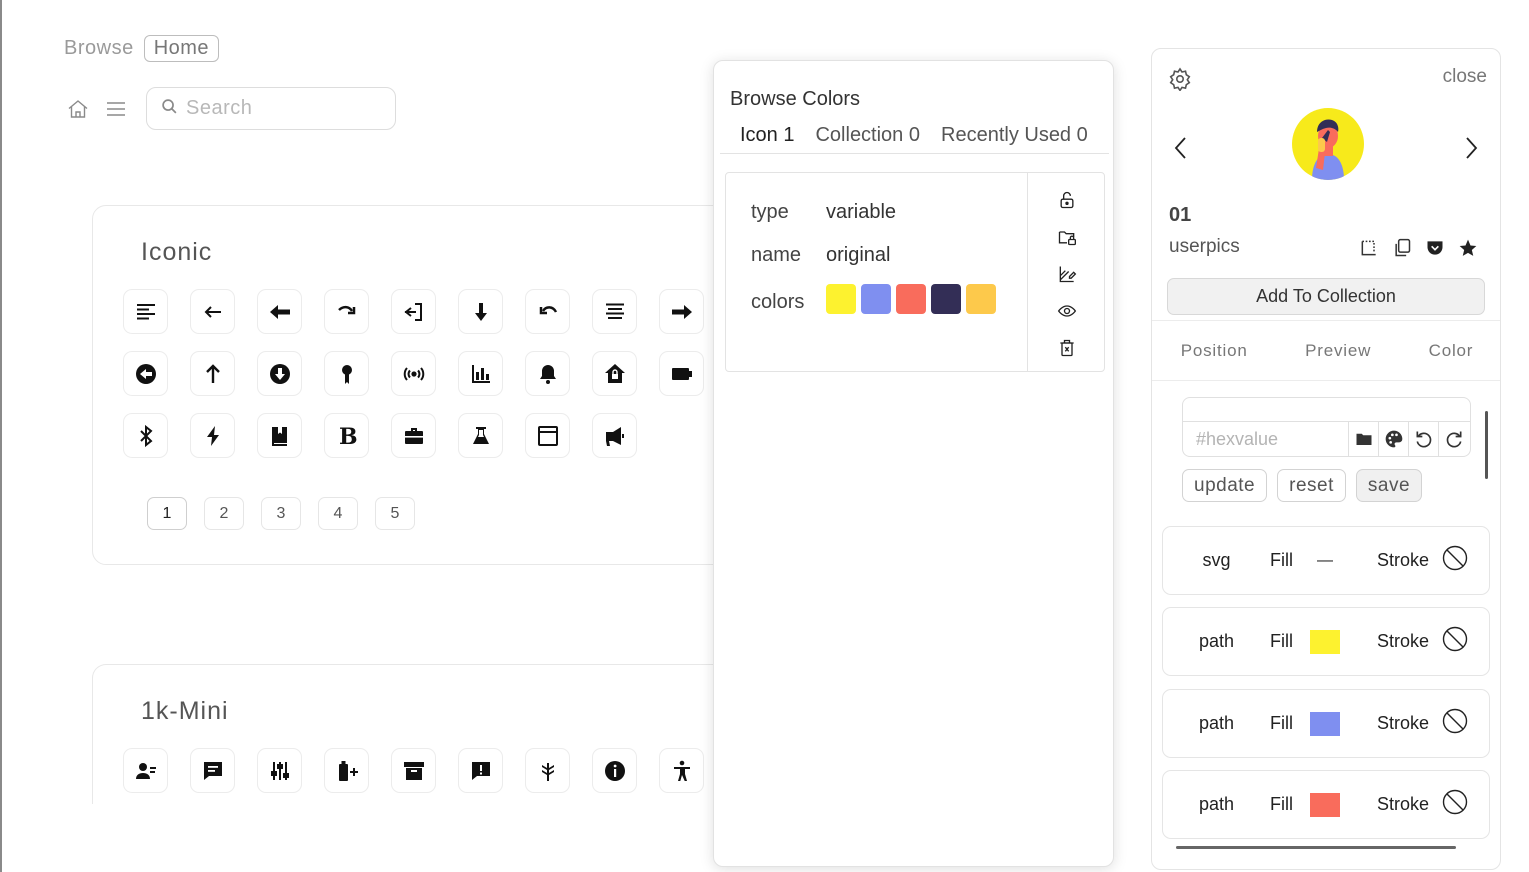 The image size is (1529, 872). I want to click on arrow-left-bold-icon, so click(279, 311).